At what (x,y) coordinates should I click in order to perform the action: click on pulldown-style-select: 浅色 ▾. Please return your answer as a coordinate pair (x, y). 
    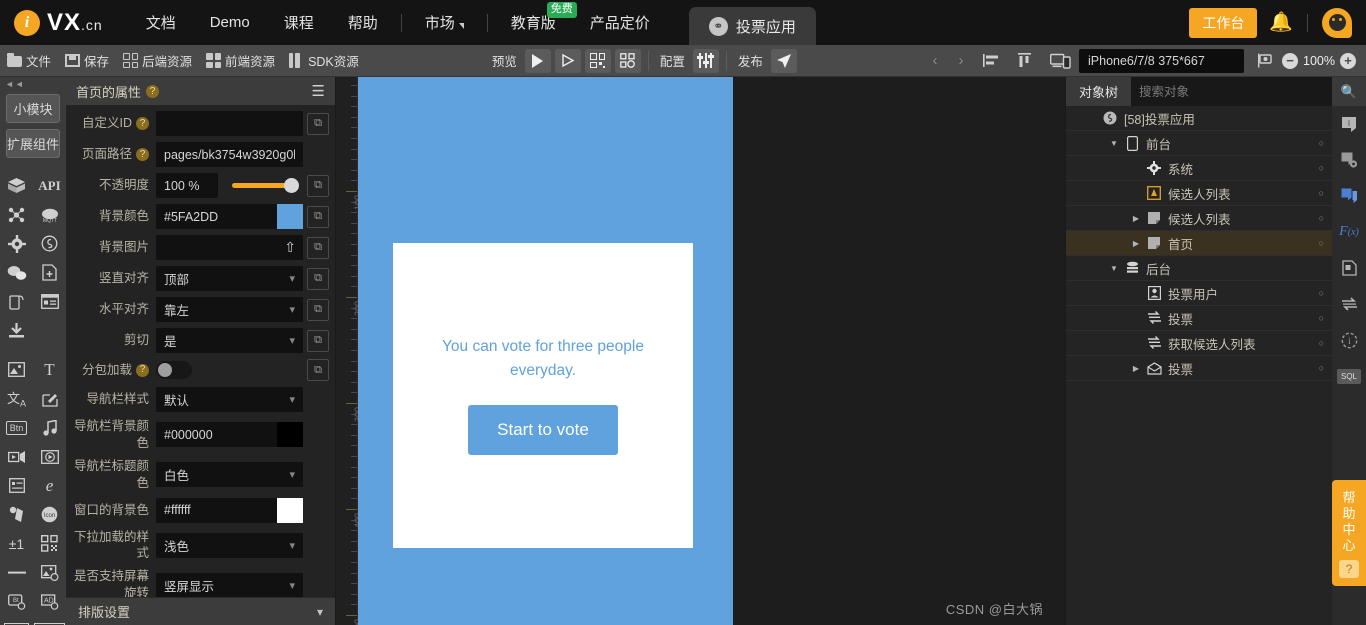
    Looking at the image, I should click on (229, 545).